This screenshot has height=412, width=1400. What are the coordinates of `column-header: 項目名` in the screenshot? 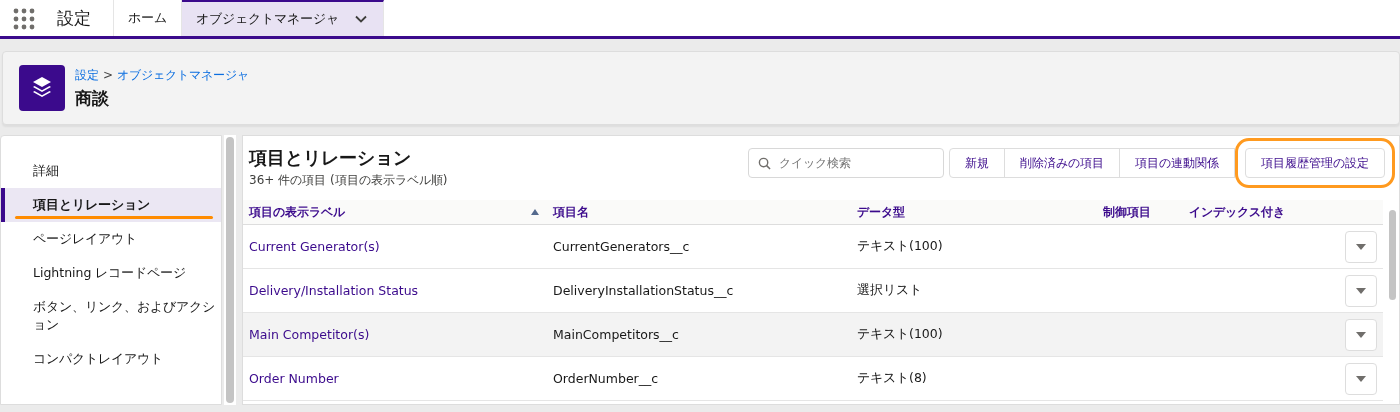 It's located at (699, 212).